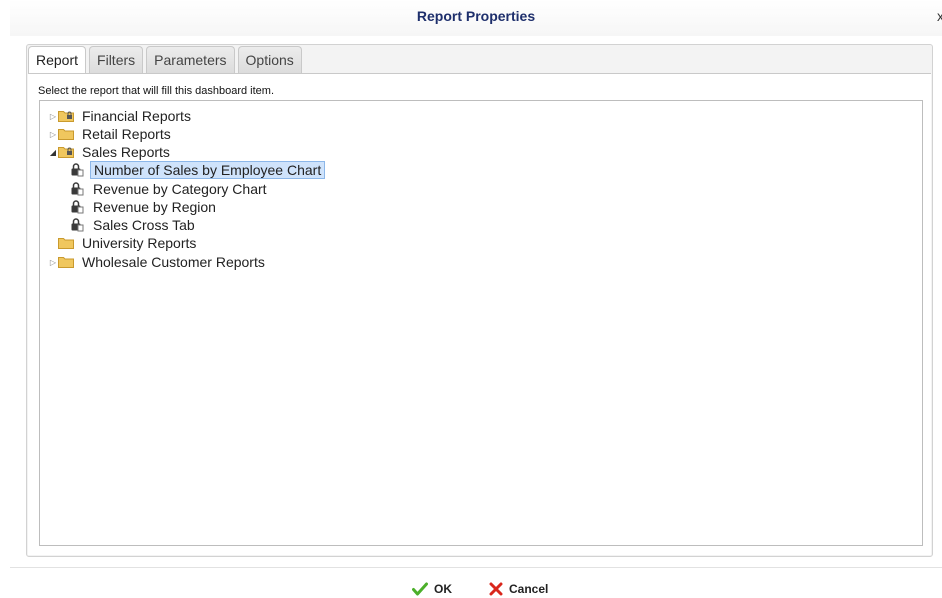  What do you see at coordinates (432, 589) in the screenshot?
I see `ok-button: OK` at bounding box center [432, 589].